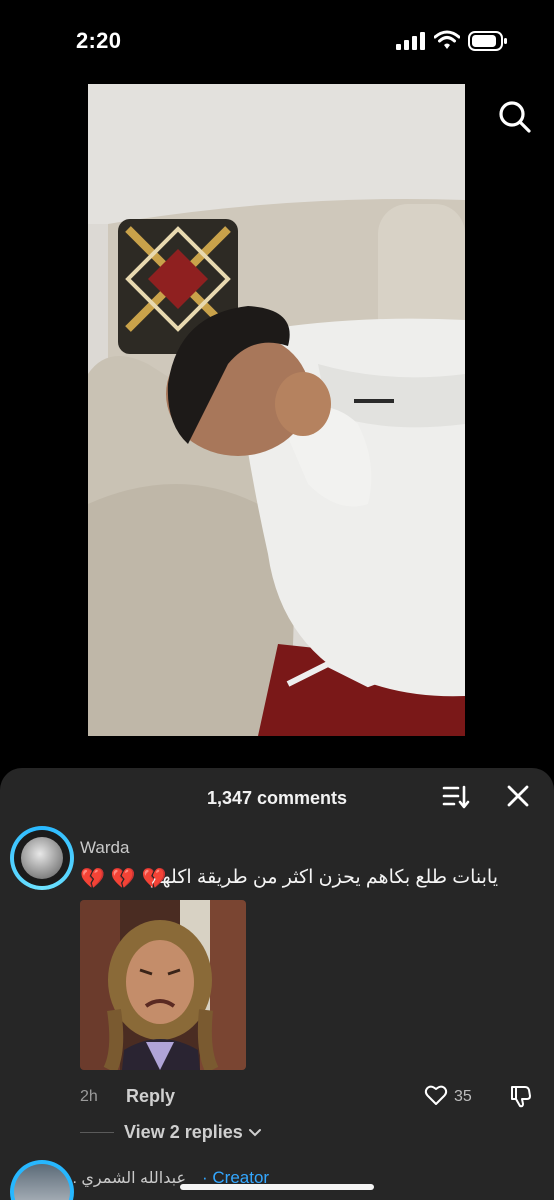 The width and height of the screenshot is (554, 1200). I want to click on sort-icon, so click(456, 797).